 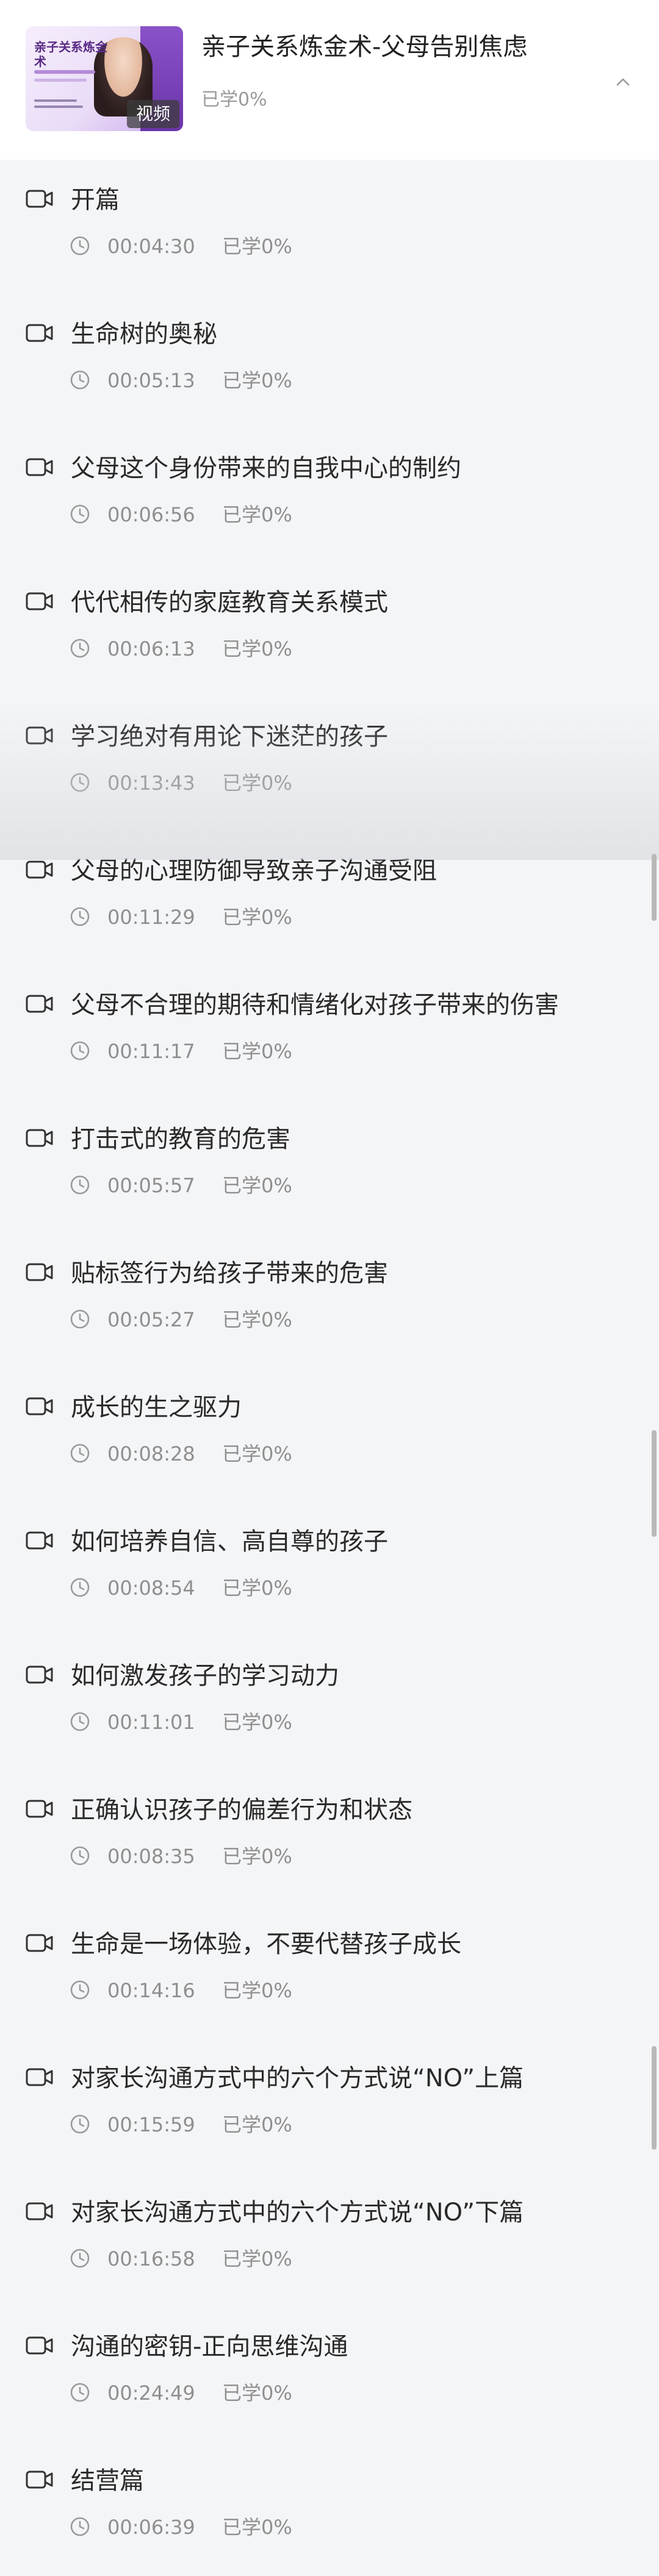 What do you see at coordinates (205, 1676) in the screenshot?
I see `lesson-title: 如何激发孩子的学习动力` at bounding box center [205, 1676].